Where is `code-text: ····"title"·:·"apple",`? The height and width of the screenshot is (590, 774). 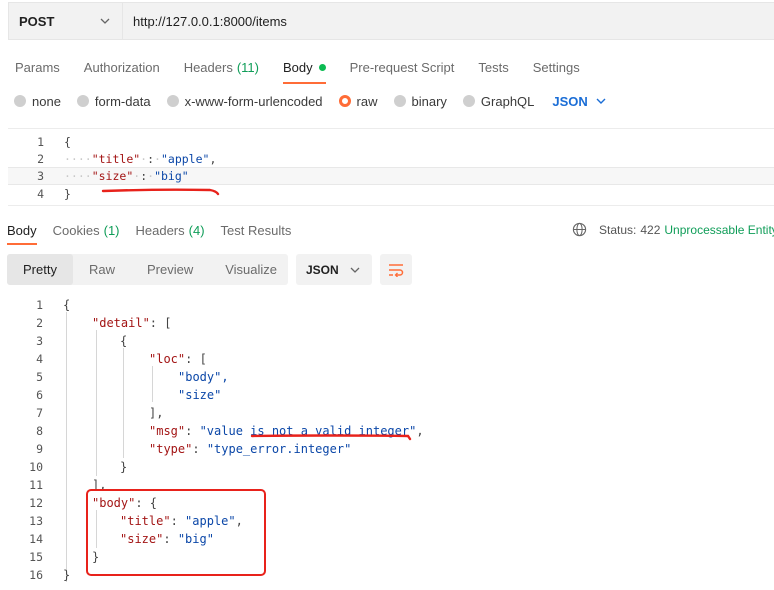
code-text: ····"title"·:·"apple", is located at coordinates (140, 159).